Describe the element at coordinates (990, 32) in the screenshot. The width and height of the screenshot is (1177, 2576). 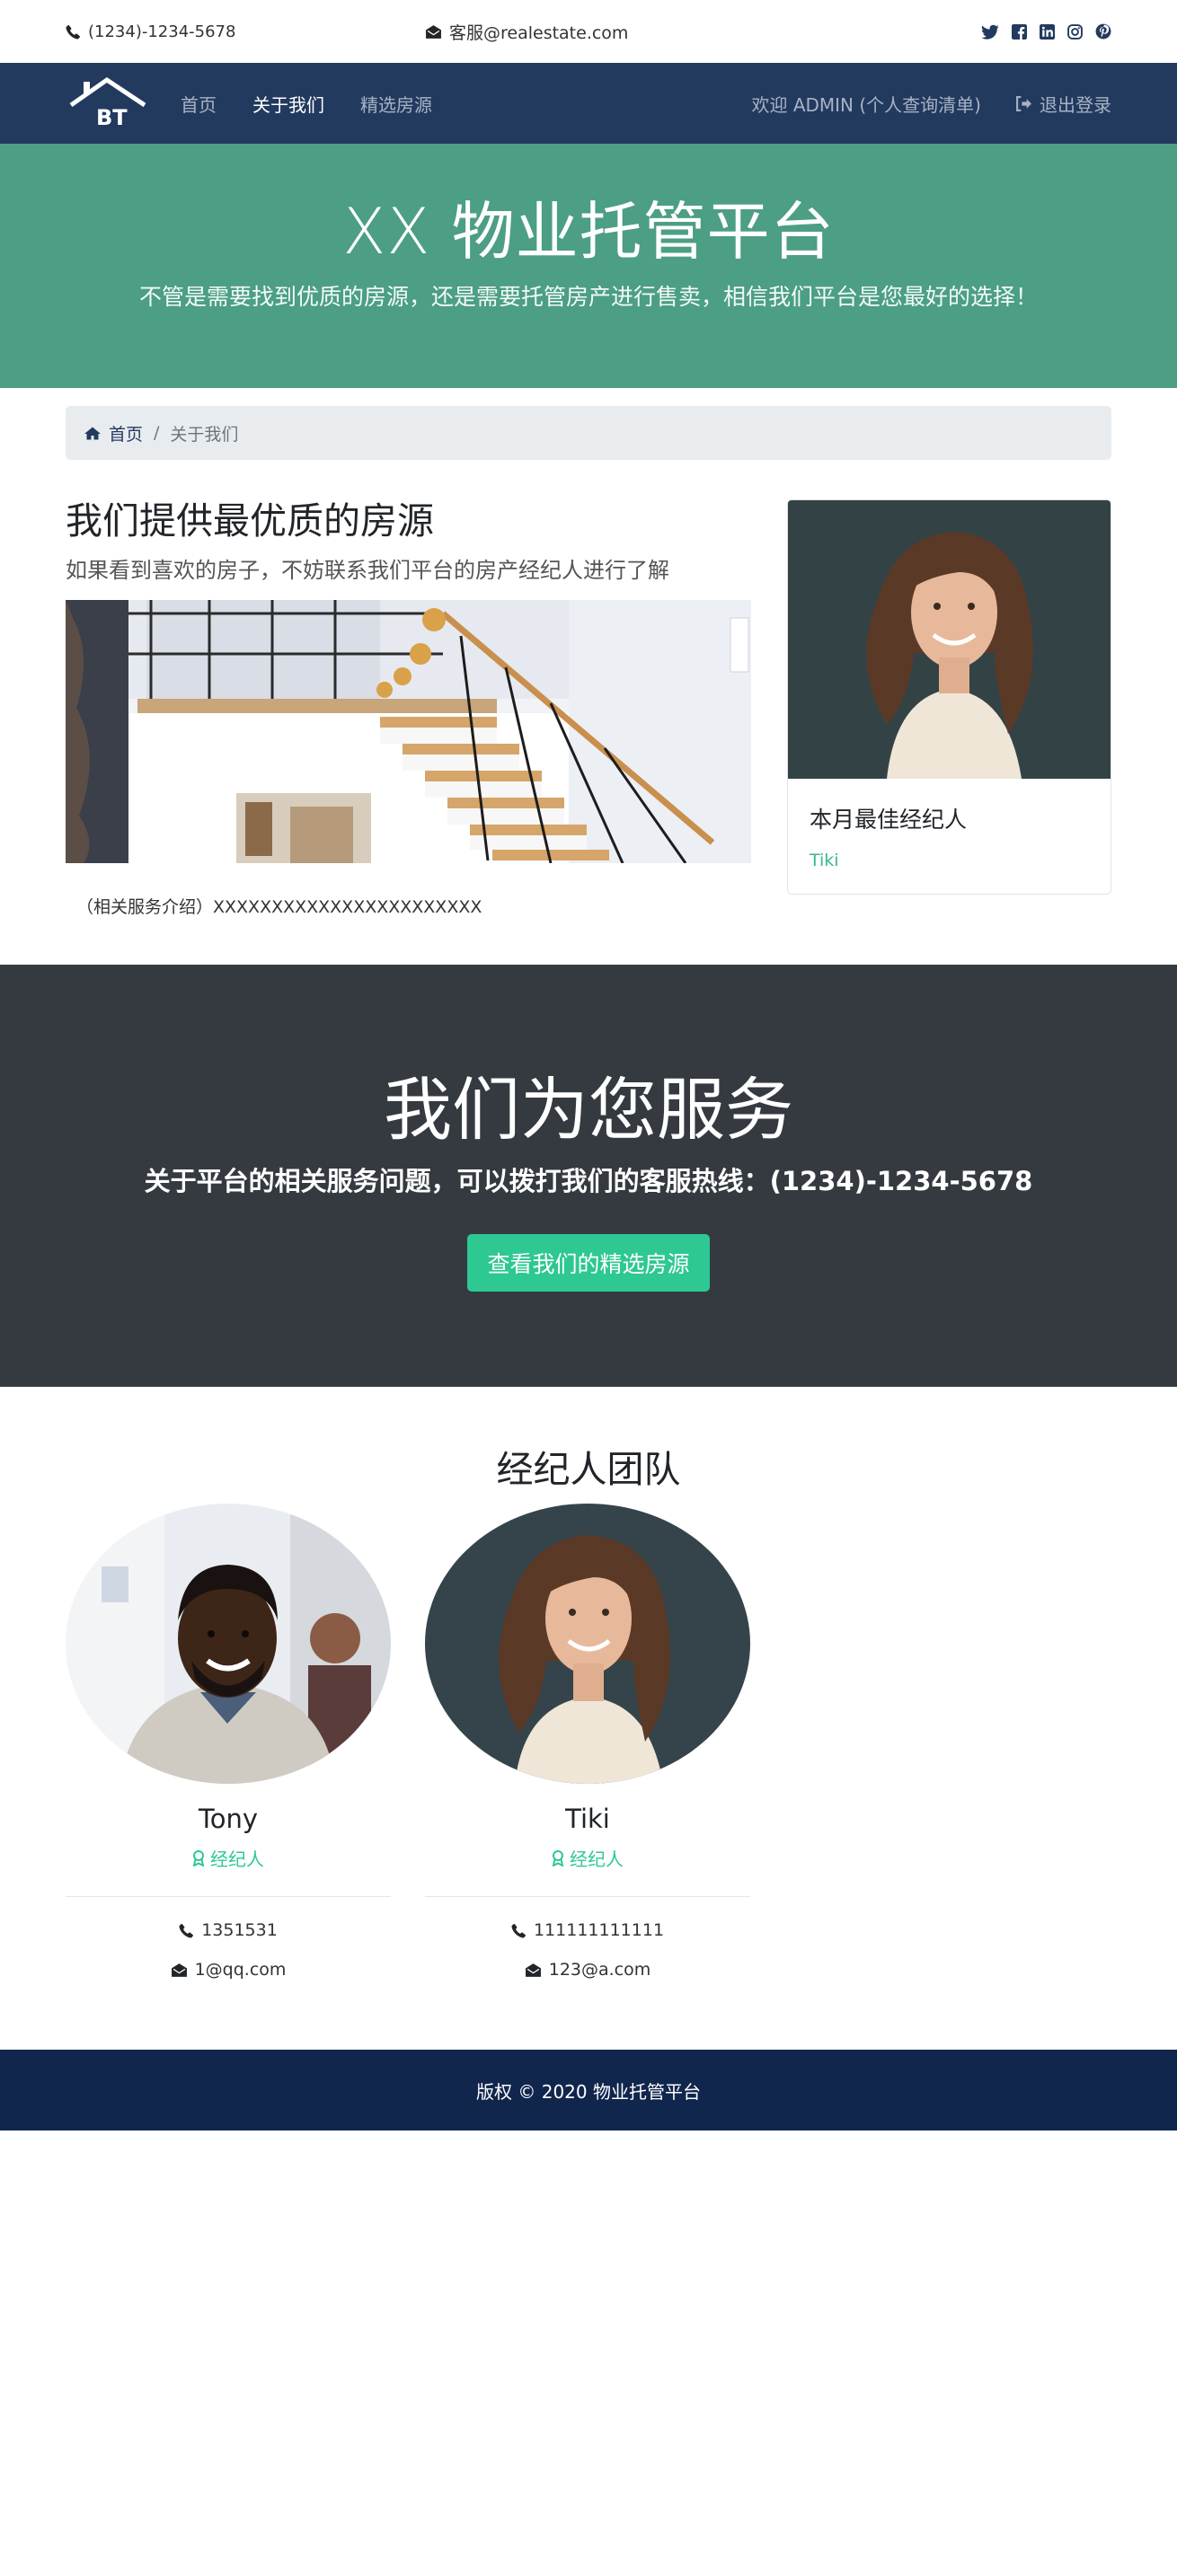
I see `twitter-icon` at that location.